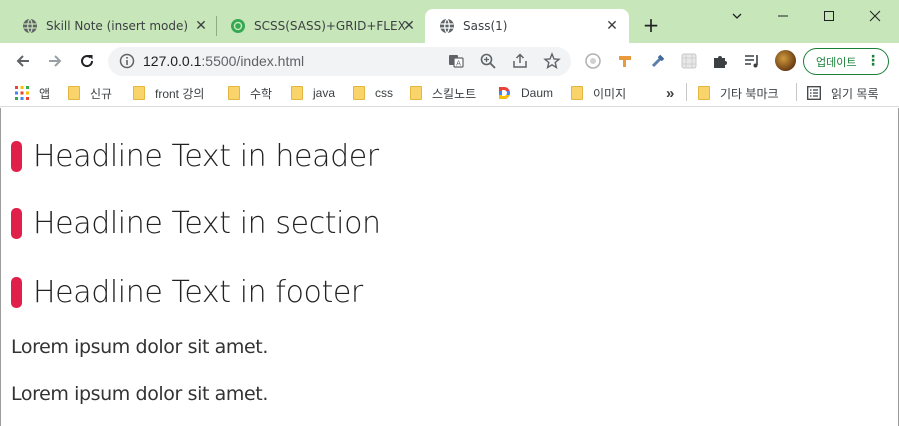  What do you see at coordinates (720, 61) in the screenshot?
I see `puzzle-icon` at bounding box center [720, 61].